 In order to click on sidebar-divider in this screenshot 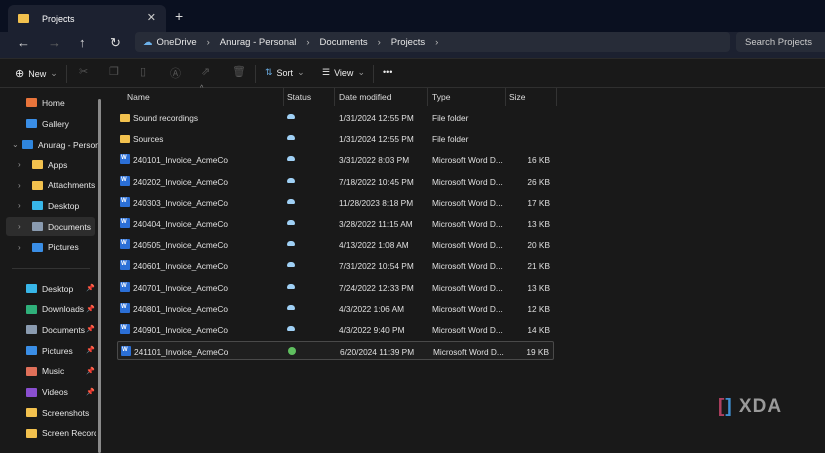, I will do `click(51, 268)`.